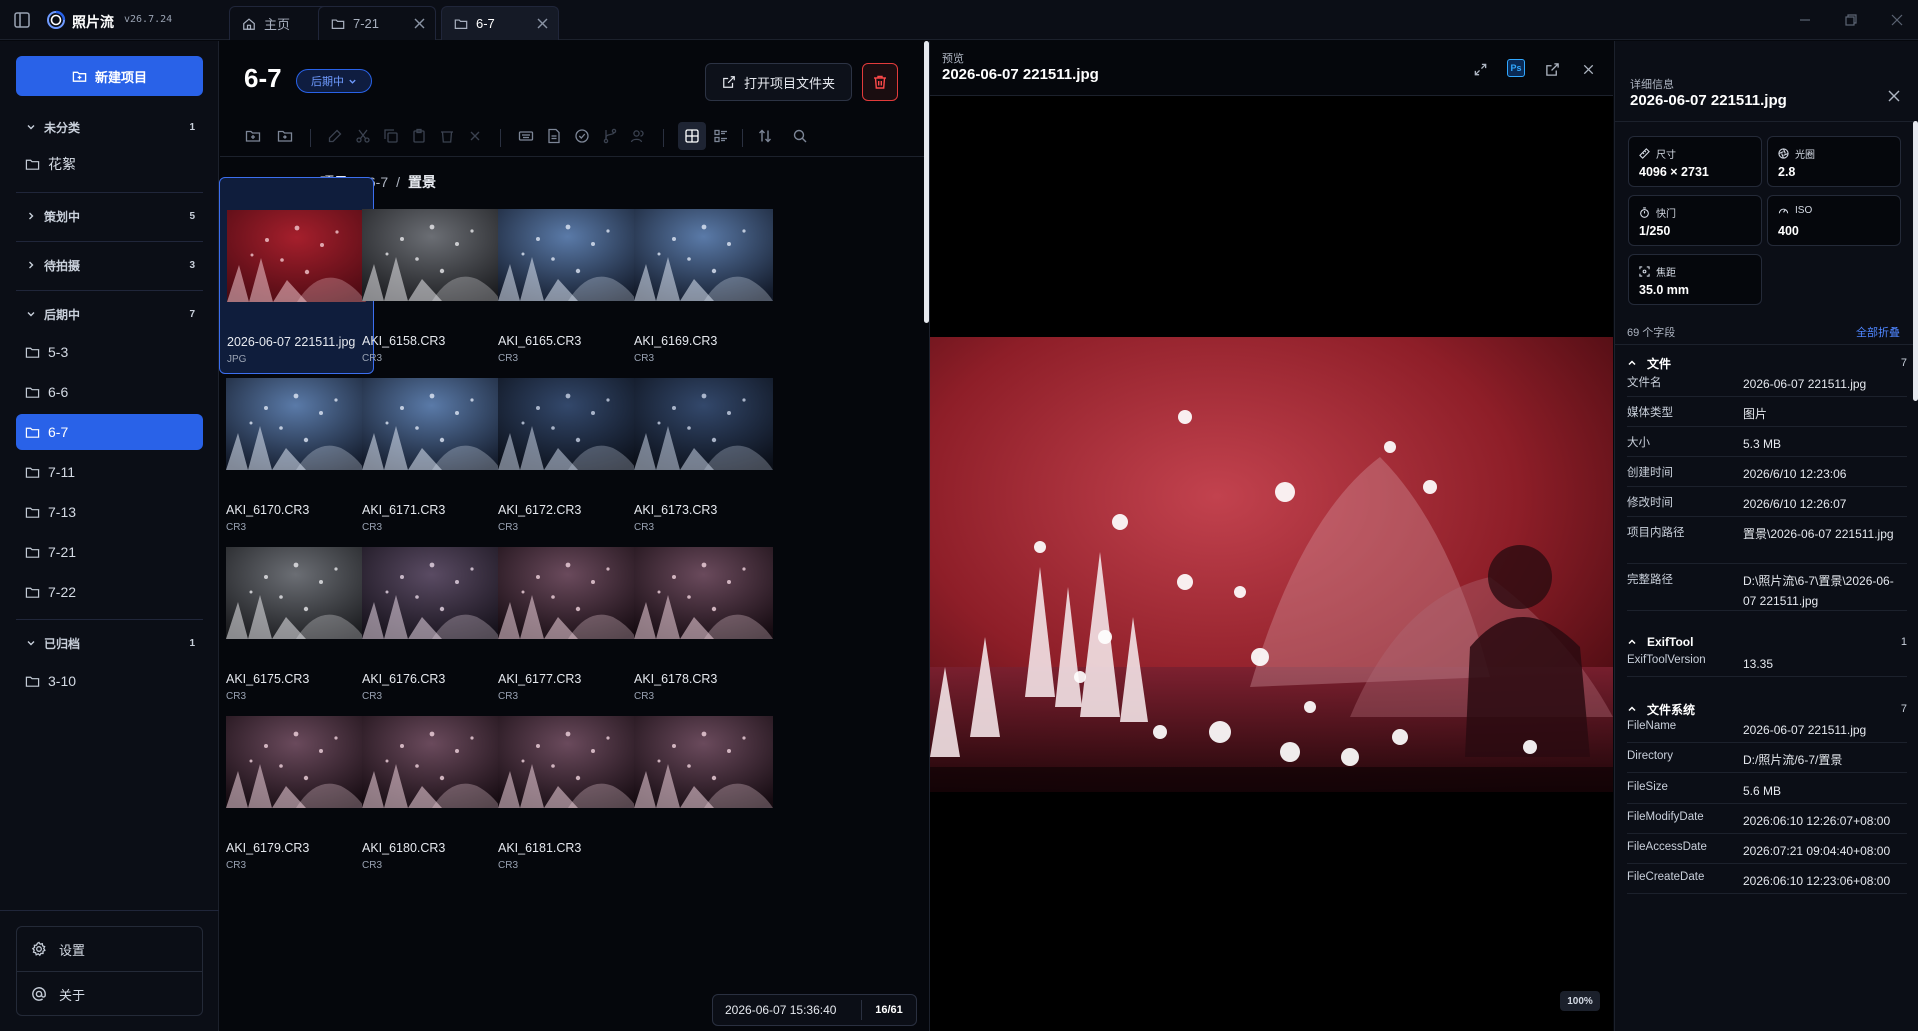 The width and height of the screenshot is (1918, 1031). What do you see at coordinates (432, 613) in the screenshot?
I see `thumbnail-card: AKI_6176.CR3 CR3` at bounding box center [432, 613].